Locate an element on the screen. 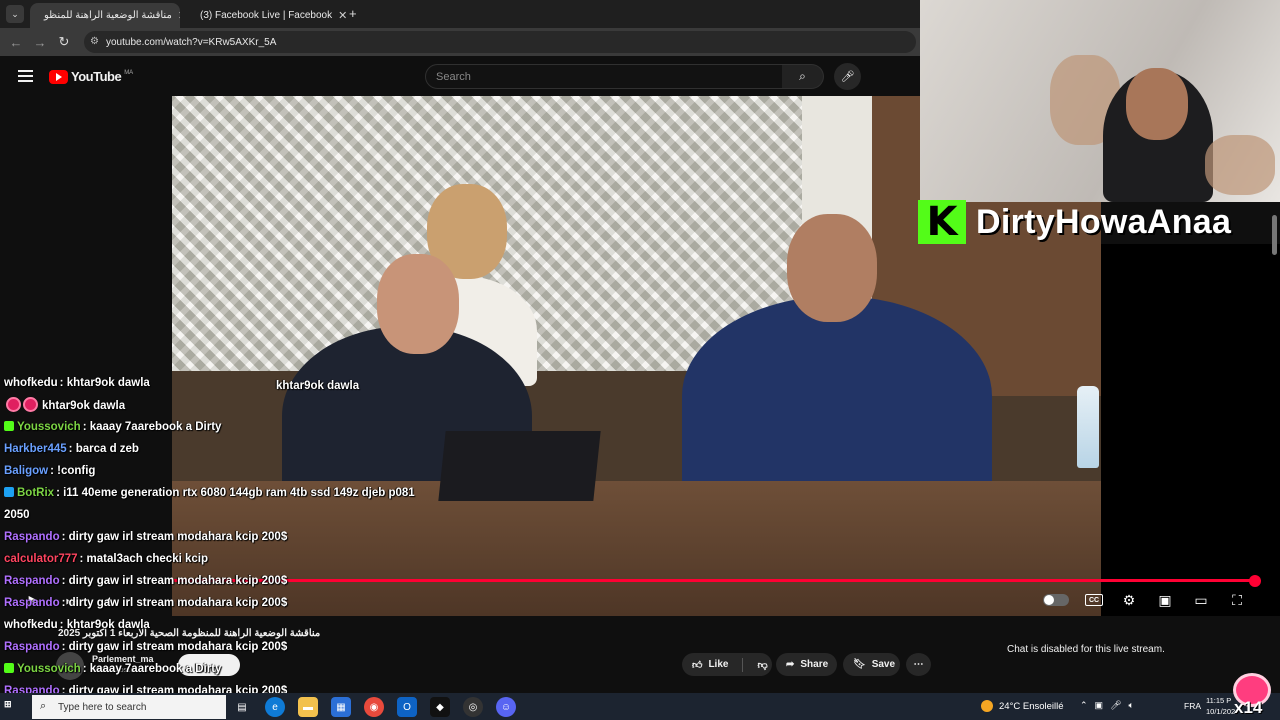 This screenshot has height=720, width=1280. voice-search-button: 🎤︎ is located at coordinates (847, 76).